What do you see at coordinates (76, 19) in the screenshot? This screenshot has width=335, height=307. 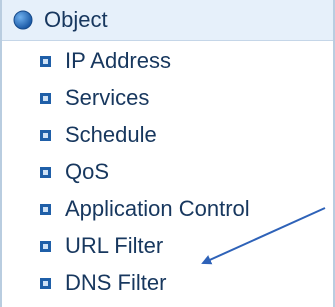 I see `object-menu-title: Object` at bounding box center [76, 19].